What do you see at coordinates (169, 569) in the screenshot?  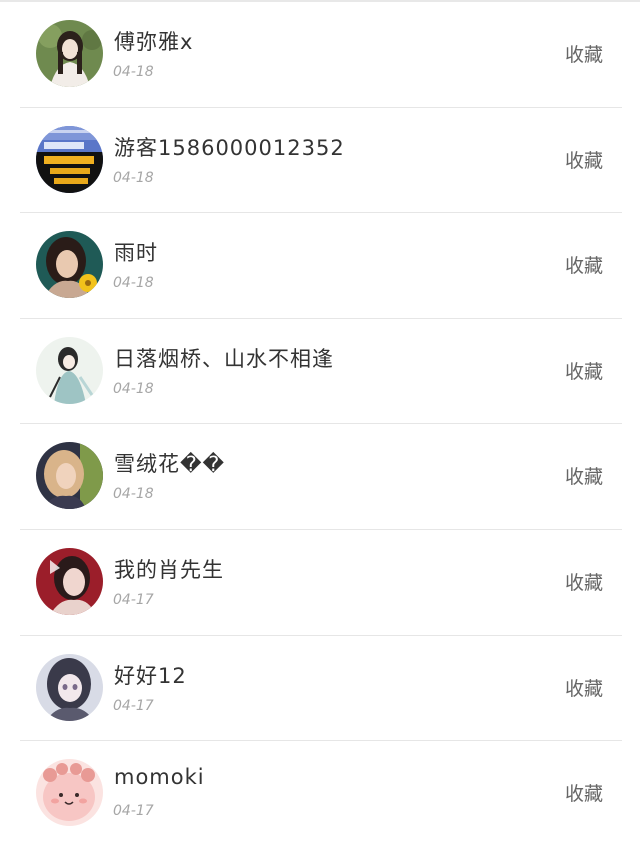 I see `user-name: 我的肖先生` at bounding box center [169, 569].